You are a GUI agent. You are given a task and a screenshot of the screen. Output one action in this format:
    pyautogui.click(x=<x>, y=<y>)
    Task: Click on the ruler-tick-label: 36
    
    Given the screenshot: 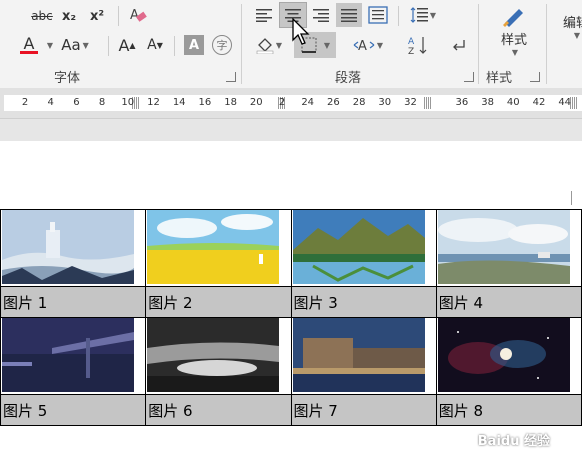 What is the action you would take?
    pyautogui.click(x=462, y=102)
    